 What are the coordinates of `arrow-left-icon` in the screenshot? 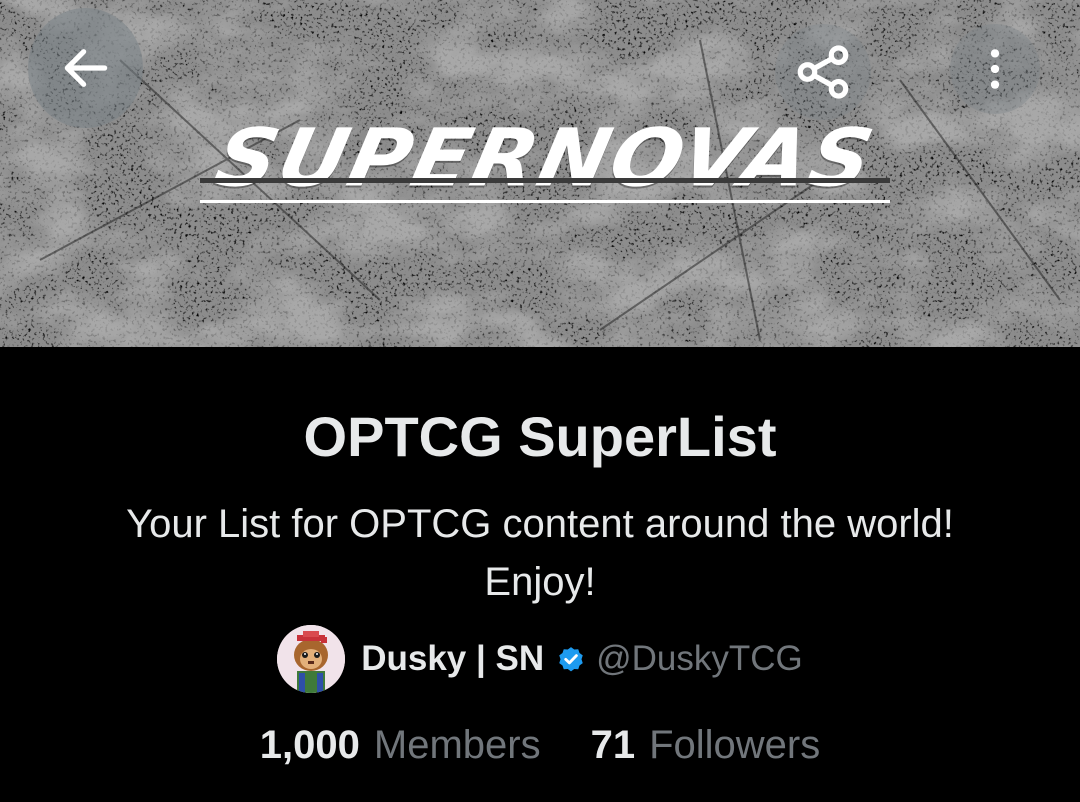 It's located at (85, 68).